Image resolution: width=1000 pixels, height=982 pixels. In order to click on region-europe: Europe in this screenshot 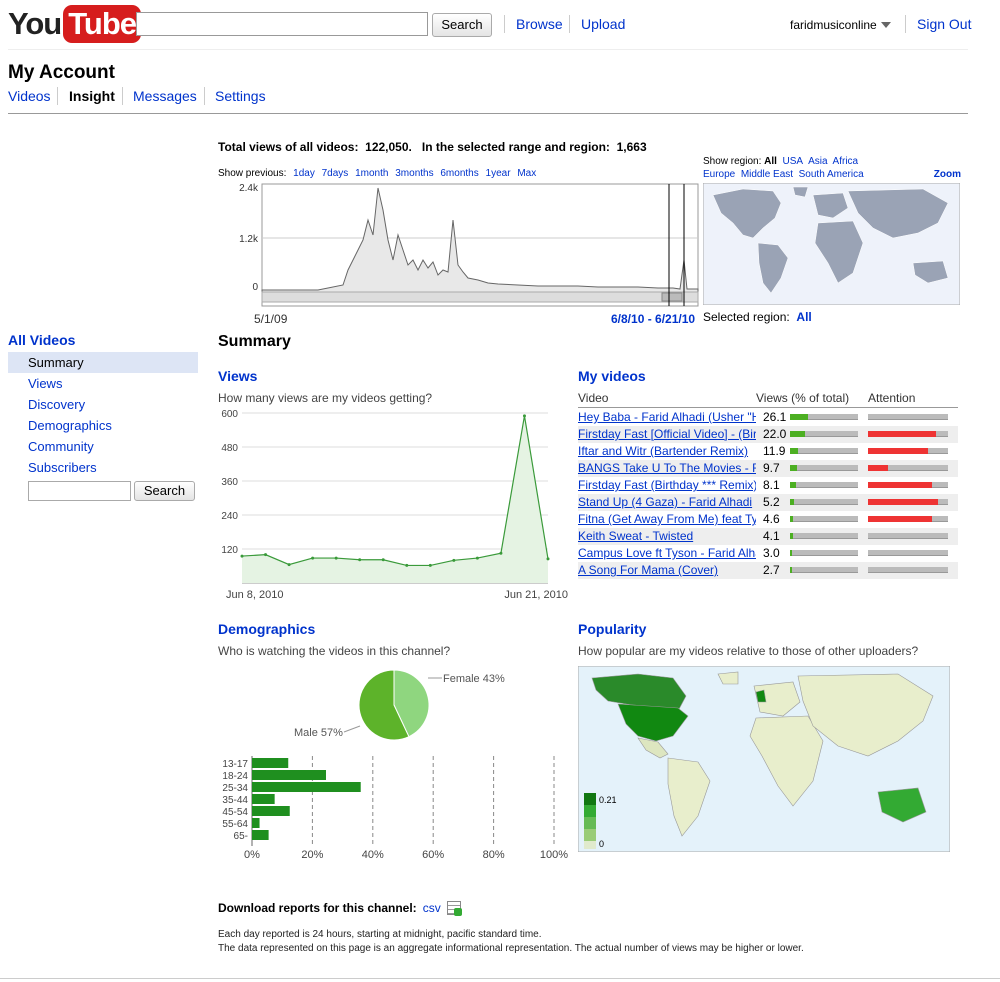, I will do `click(719, 174)`.